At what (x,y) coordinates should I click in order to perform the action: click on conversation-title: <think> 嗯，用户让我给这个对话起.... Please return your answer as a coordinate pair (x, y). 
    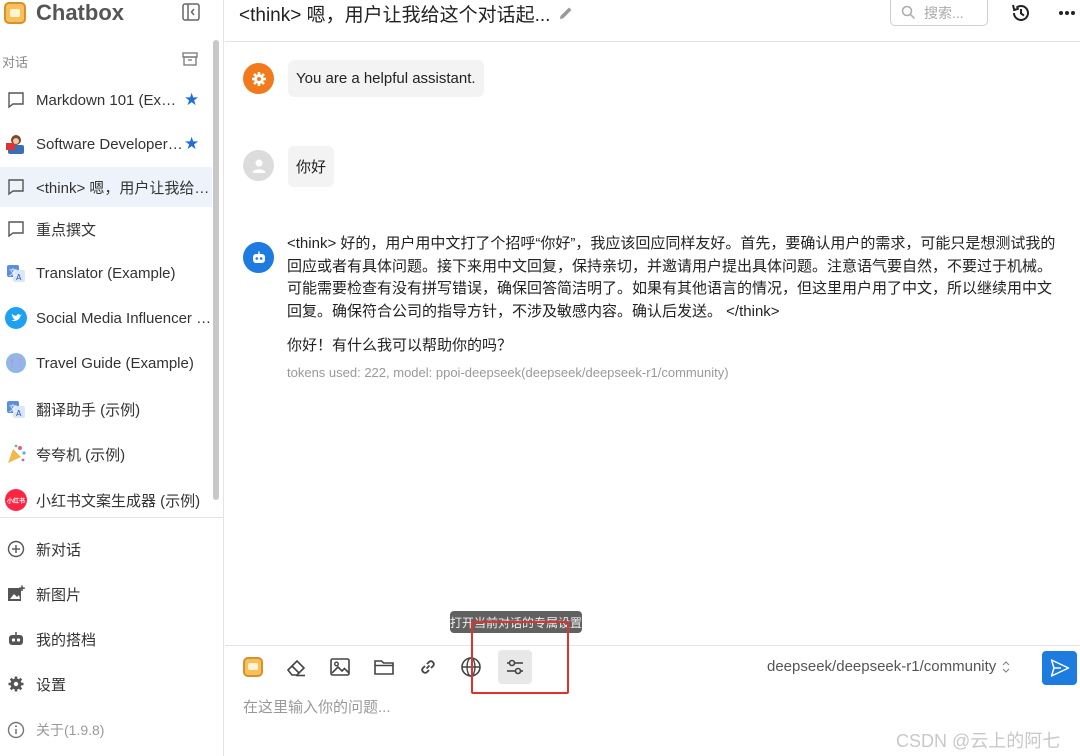
    Looking at the image, I should click on (406, 13).